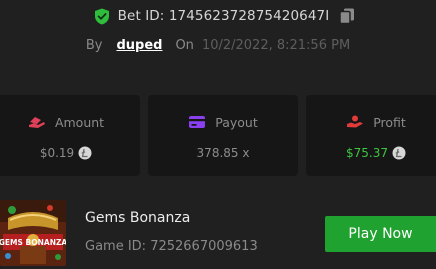 This screenshot has height=269, width=436. I want to click on profit-label: Profit, so click(389, 122).